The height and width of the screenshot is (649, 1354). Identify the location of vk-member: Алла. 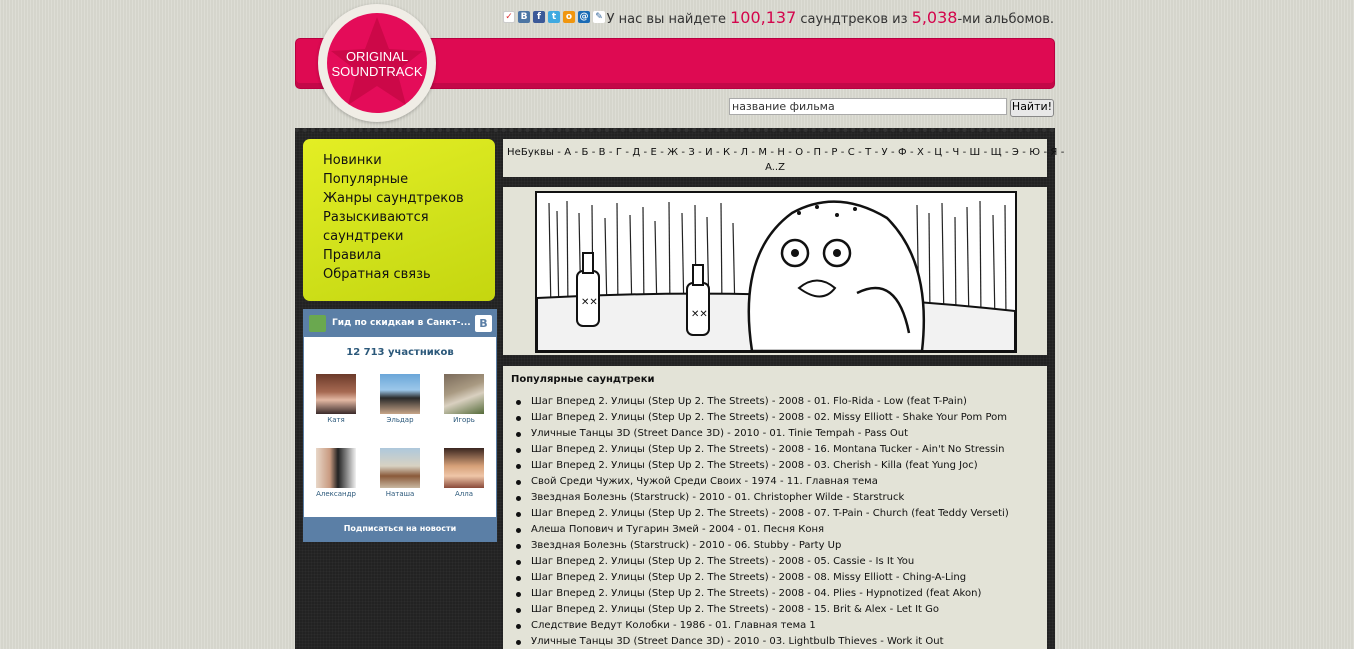
(464, 474).